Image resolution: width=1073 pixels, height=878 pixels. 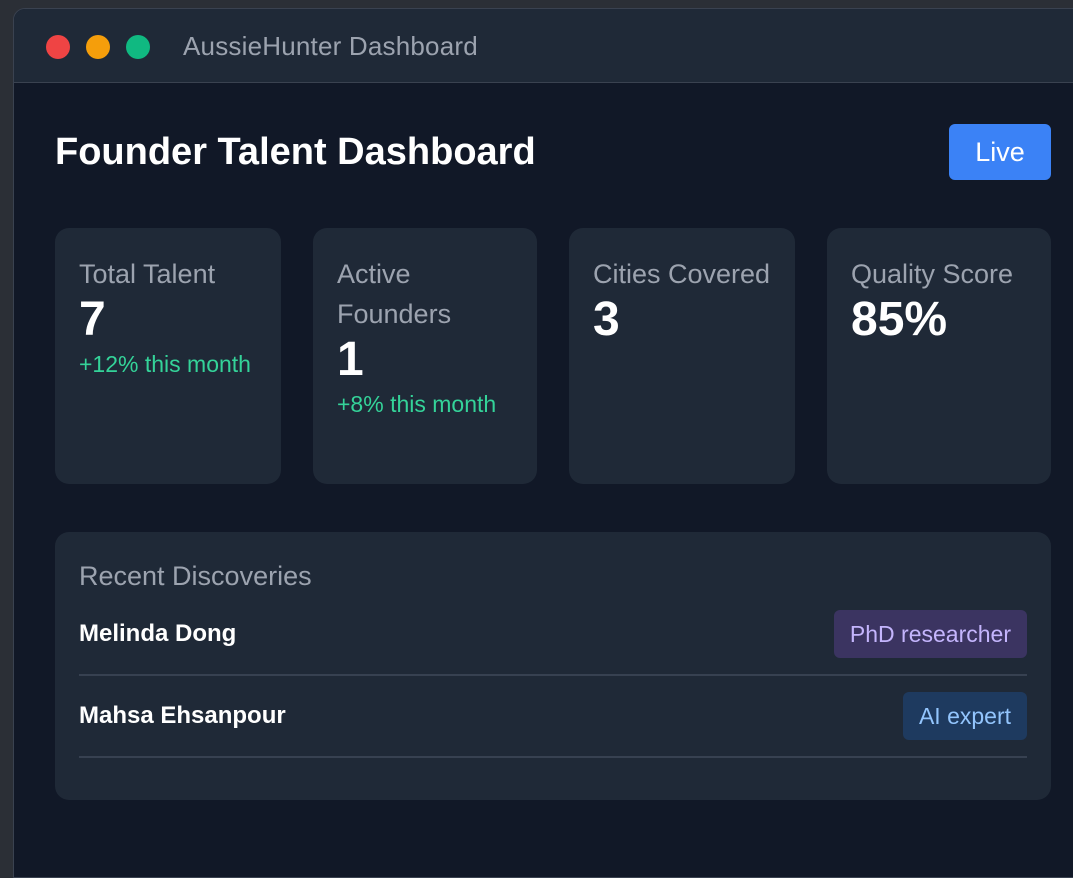 What do you see at coordinates (553, 635) in the screenshot?
I see `discovery-row: Melinda Dong PhD researcher` at bounding box center [553, 635].